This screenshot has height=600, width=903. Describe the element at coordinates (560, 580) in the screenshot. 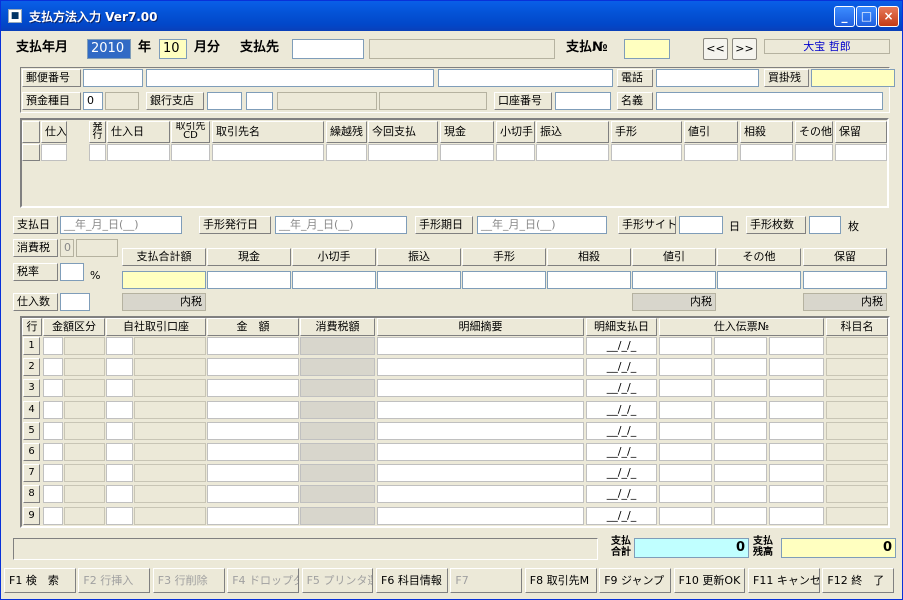

I see `fkey-8-button: F8 取引先M` at that location.